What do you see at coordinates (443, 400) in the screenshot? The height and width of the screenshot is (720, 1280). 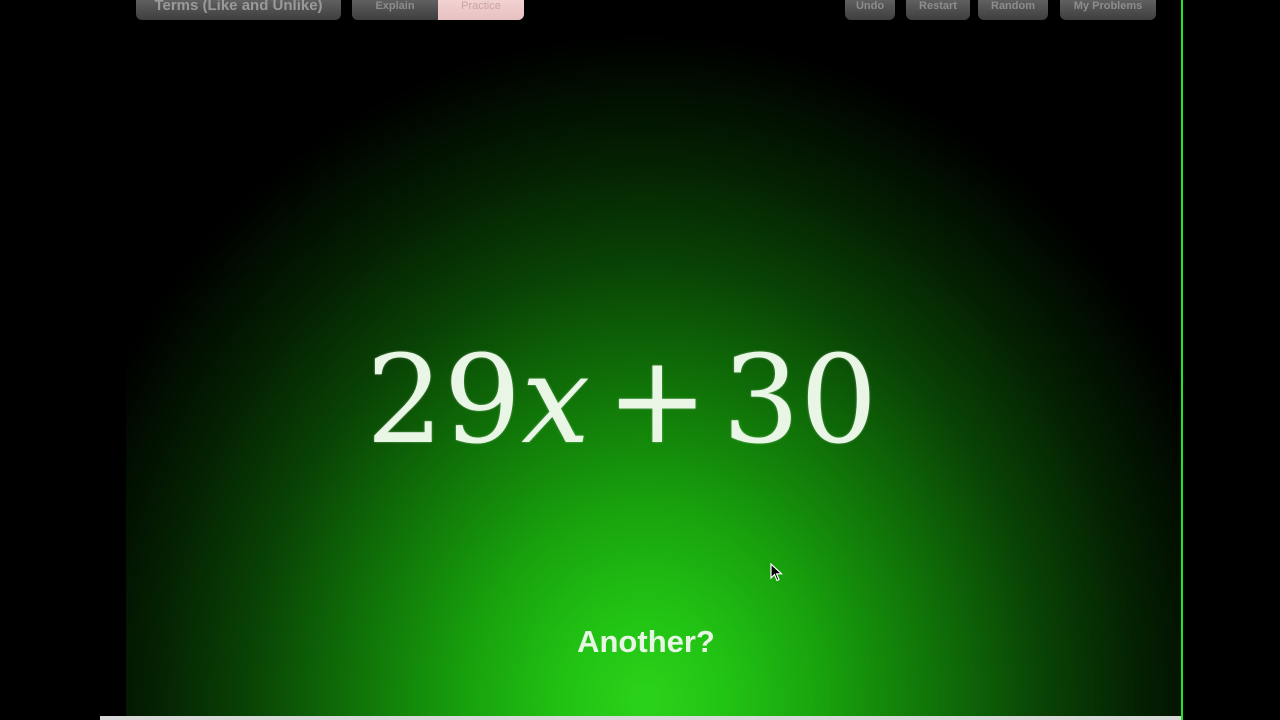 I see `coefficient-term: 29` at bounding box center [443, 400].